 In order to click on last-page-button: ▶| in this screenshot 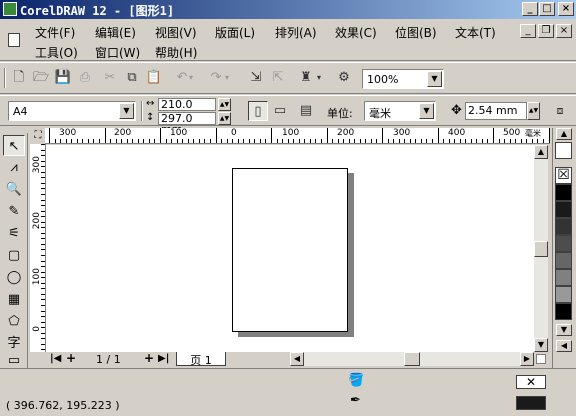, I will do `click(163, 358)`.